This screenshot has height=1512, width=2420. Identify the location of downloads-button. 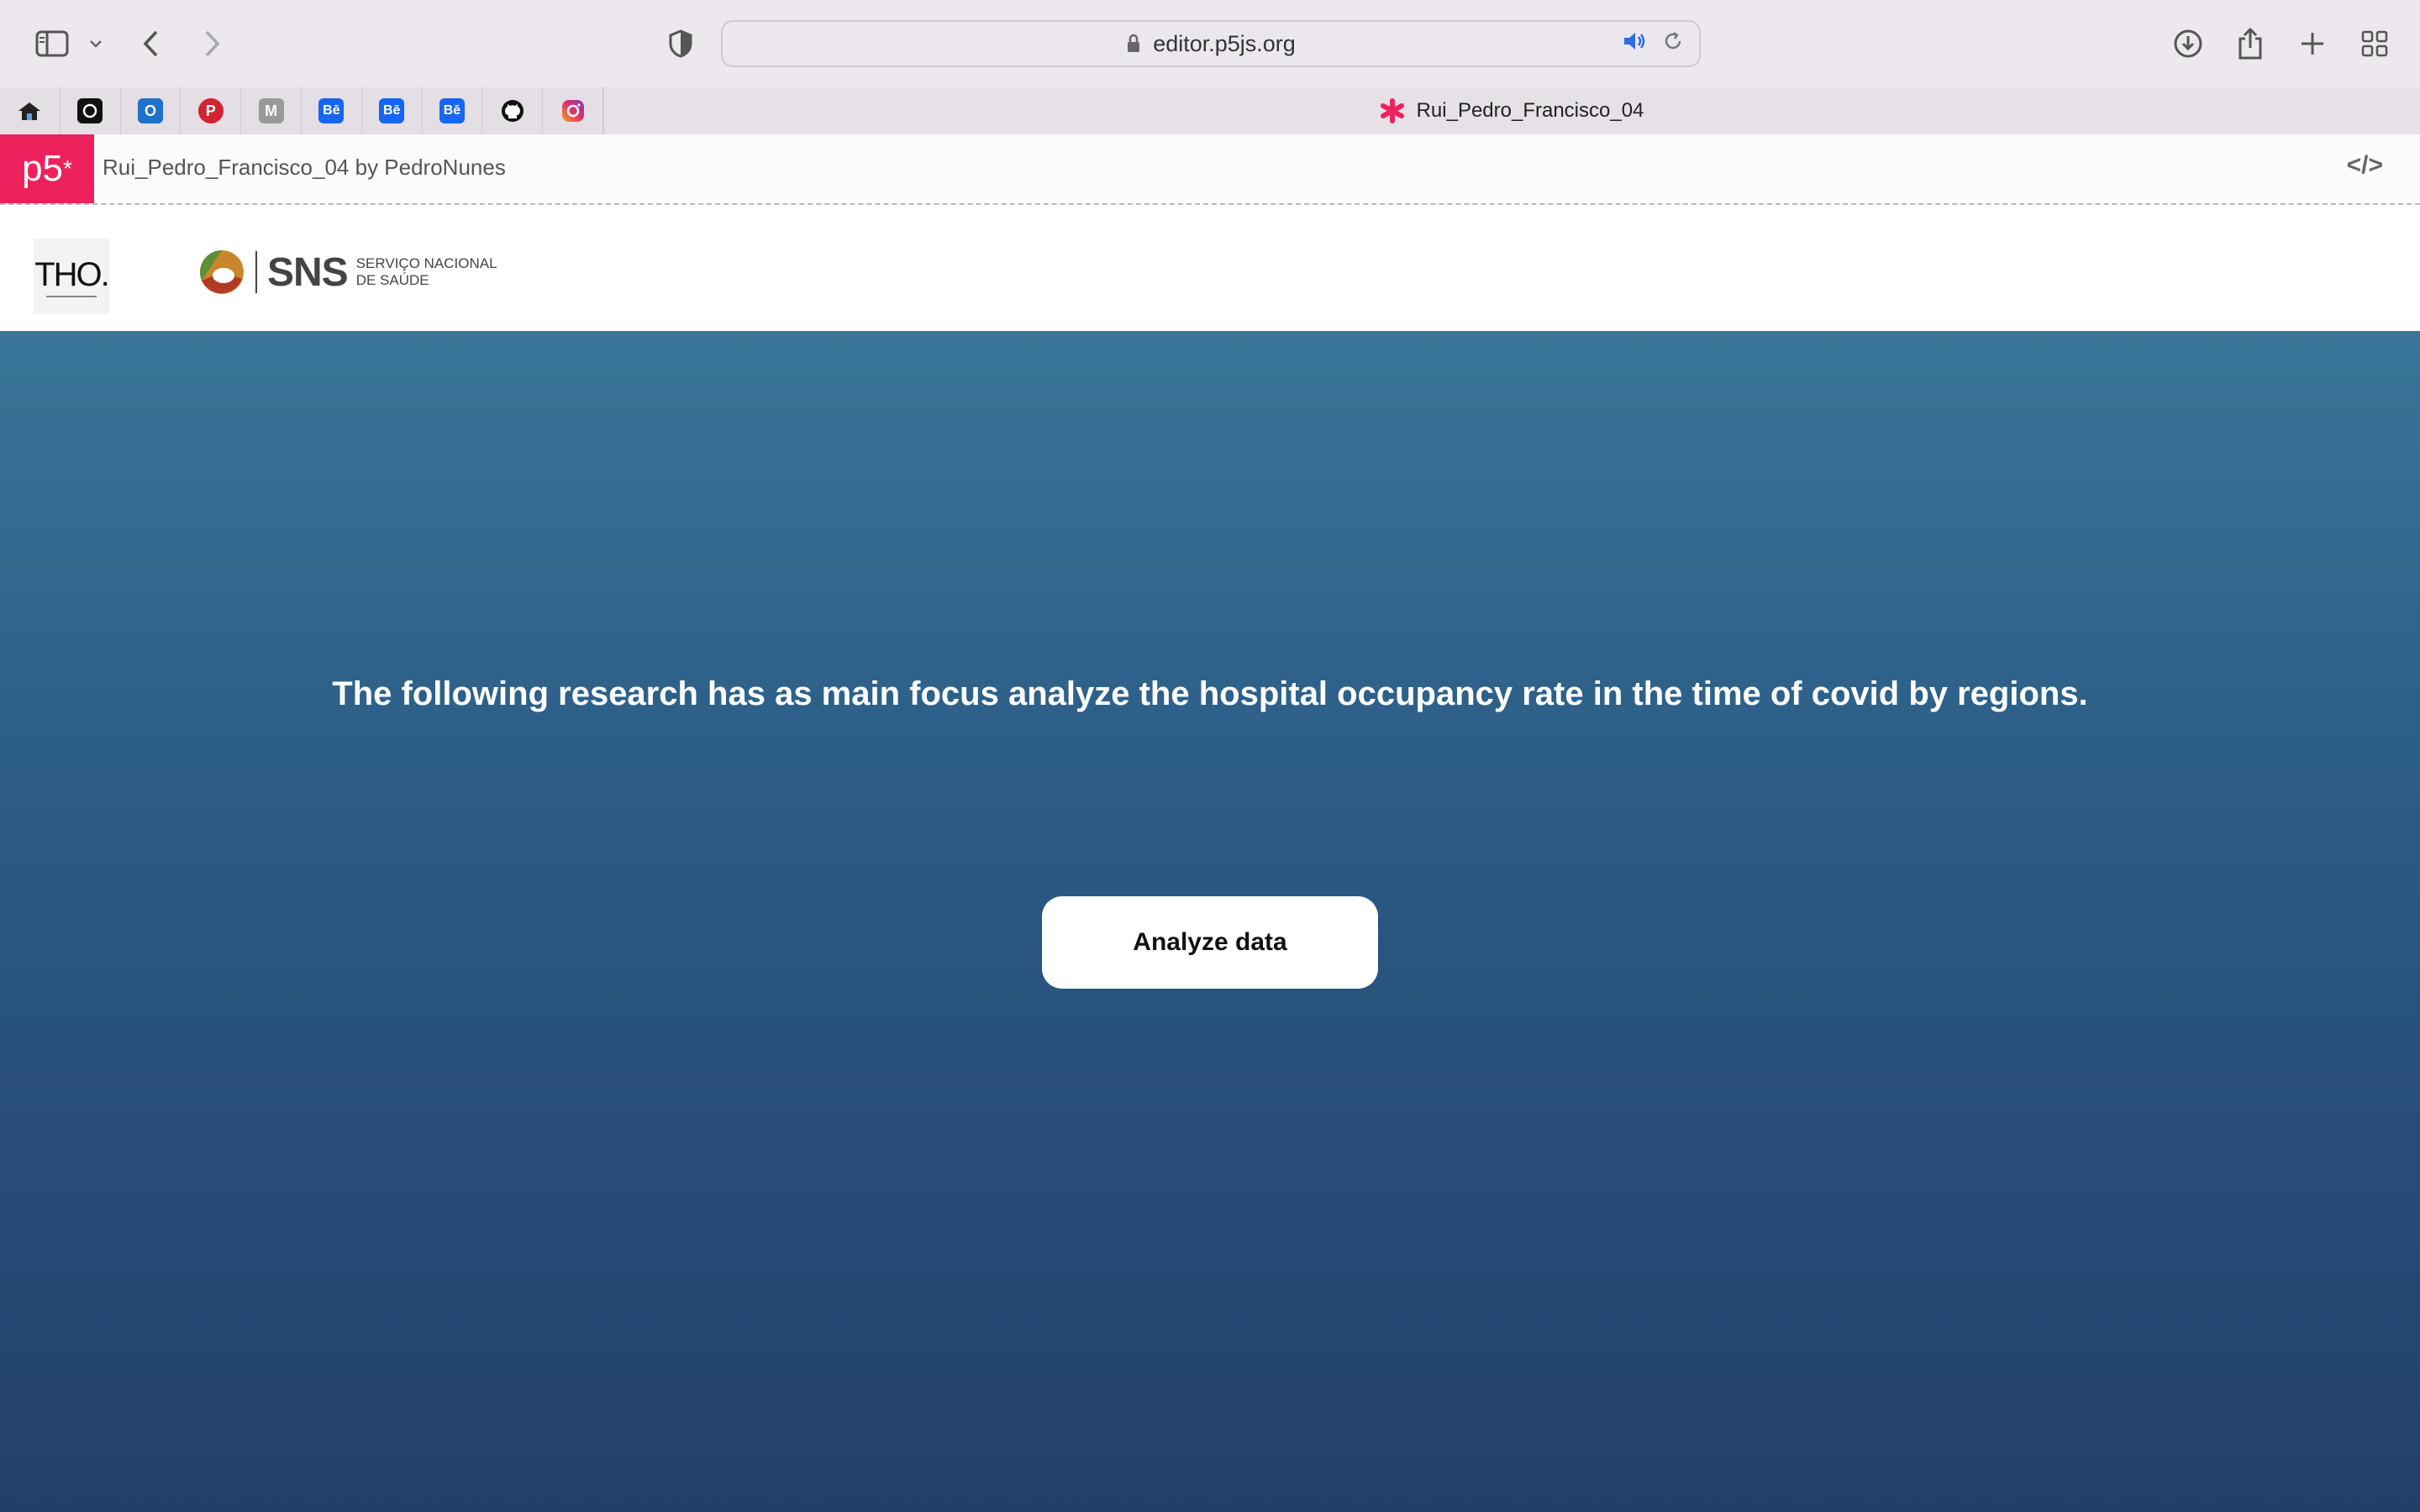
(2188, 43).